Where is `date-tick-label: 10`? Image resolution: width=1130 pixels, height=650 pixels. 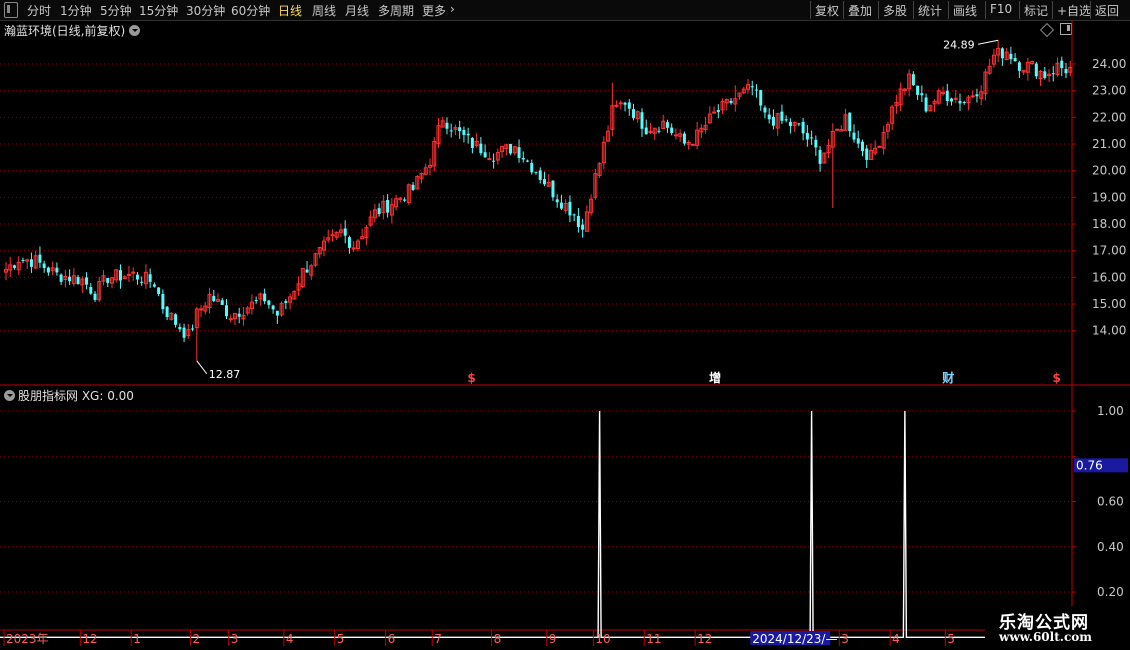
date-tick-label: 10 is located at coordinates (602, 639).